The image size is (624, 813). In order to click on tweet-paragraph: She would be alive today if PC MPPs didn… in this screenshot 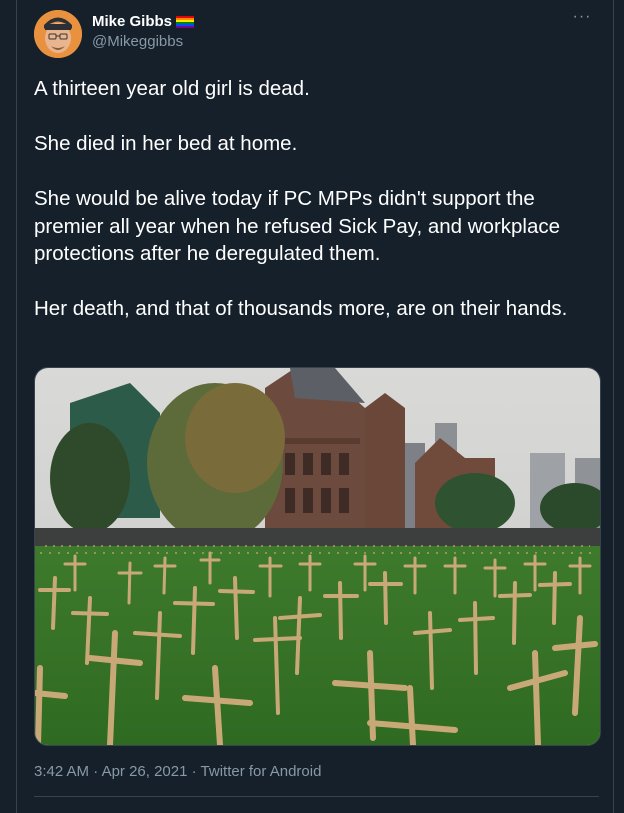, I will do `click(297, 226)`.